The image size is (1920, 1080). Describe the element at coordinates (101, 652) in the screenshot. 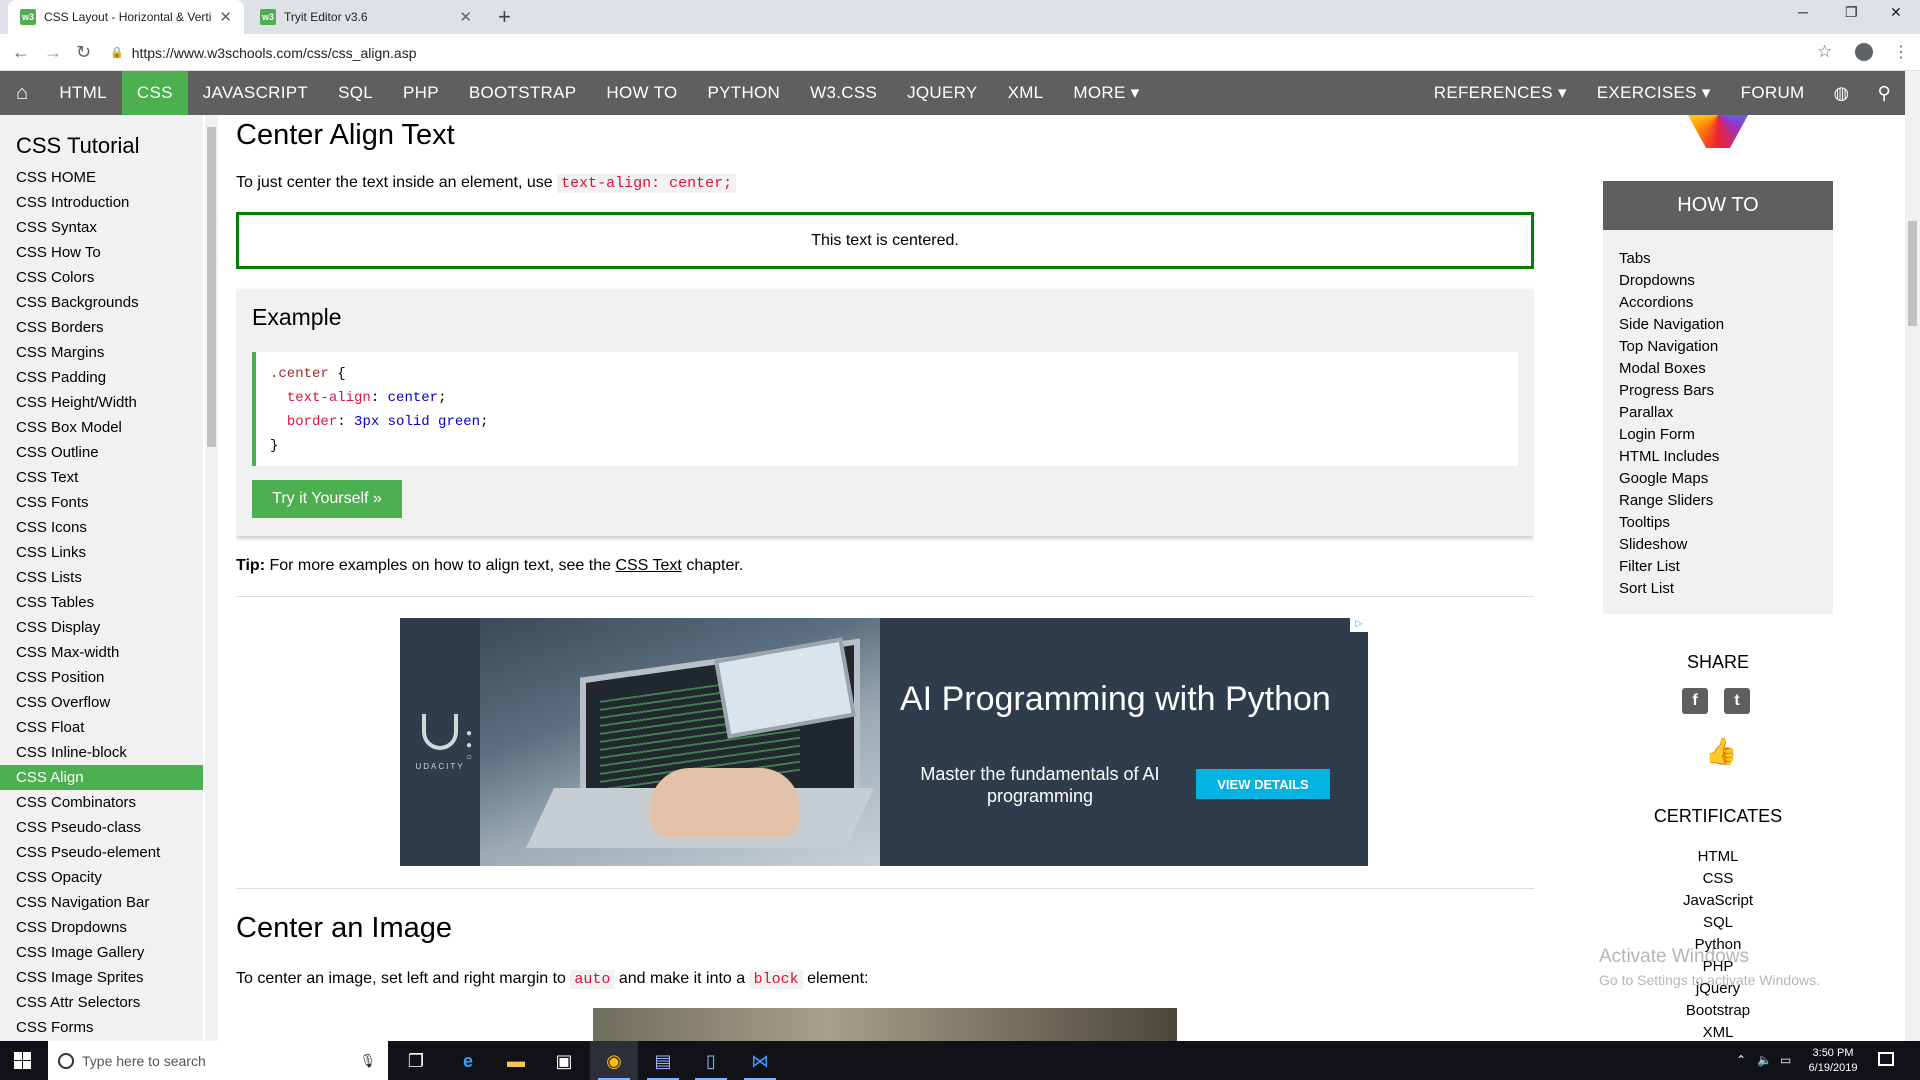

I see `sidebar-item: CSS Max-width` at that location.